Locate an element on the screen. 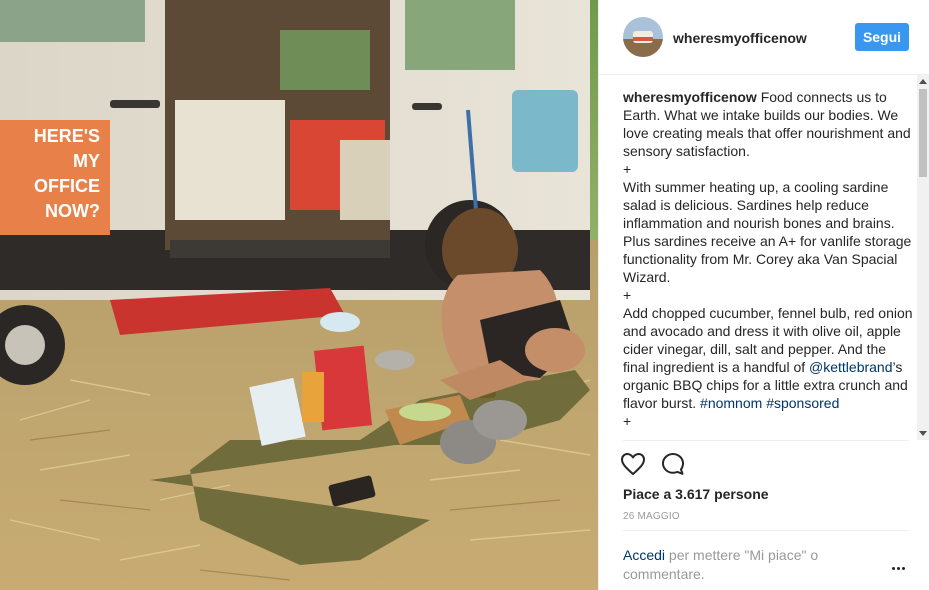 This screenshot has width=929, height=590. more-options-icon is located at coordinates (901, 568).